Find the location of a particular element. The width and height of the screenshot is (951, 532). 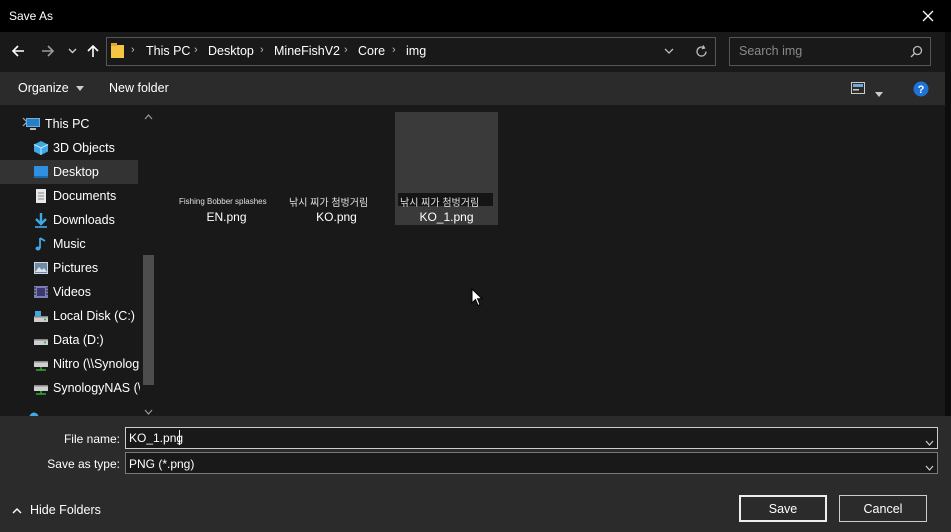

desktop-icon is located at coordinates (41, 172).